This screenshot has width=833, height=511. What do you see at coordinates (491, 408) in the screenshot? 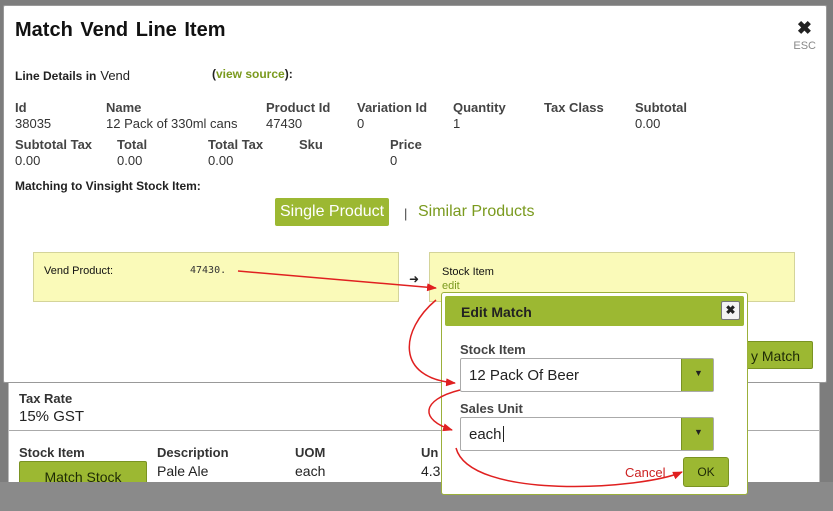
I see `sales-unit-field-label: Sales Unit` at bounding box center [491, 408].